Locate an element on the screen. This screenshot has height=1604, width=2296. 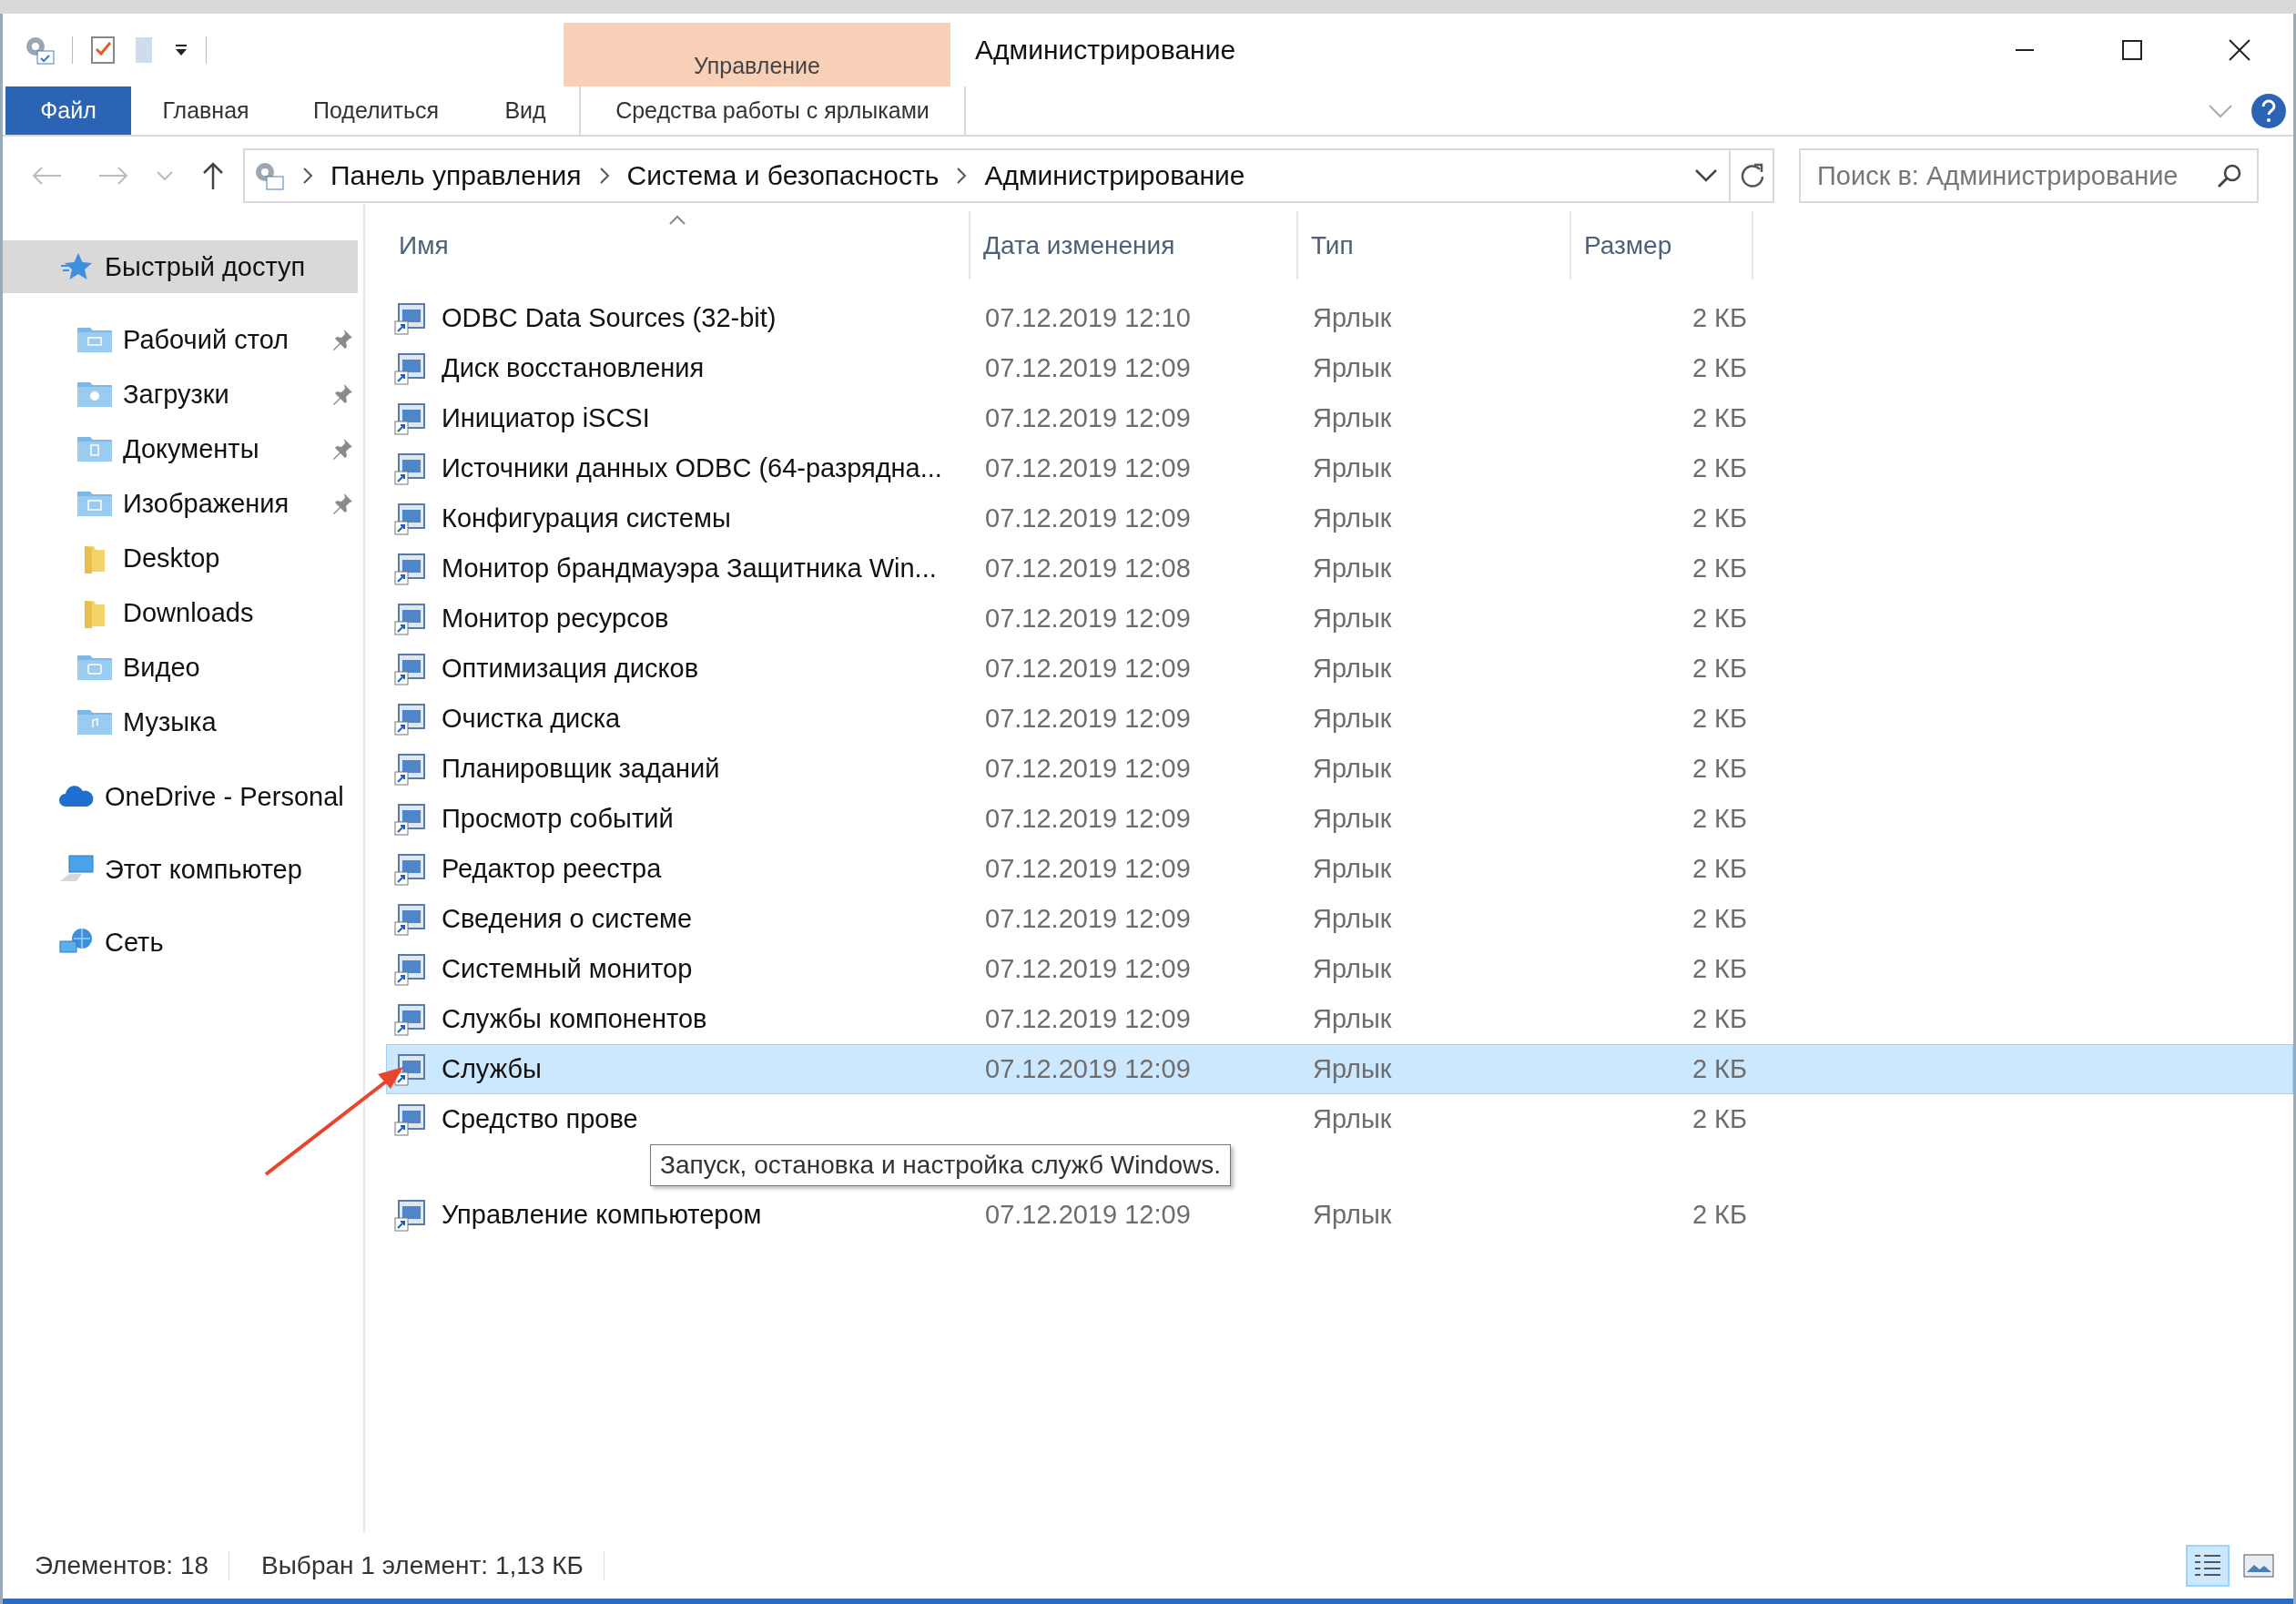
status-text: Элементов: 18 is located at coordinates (116, 1565).